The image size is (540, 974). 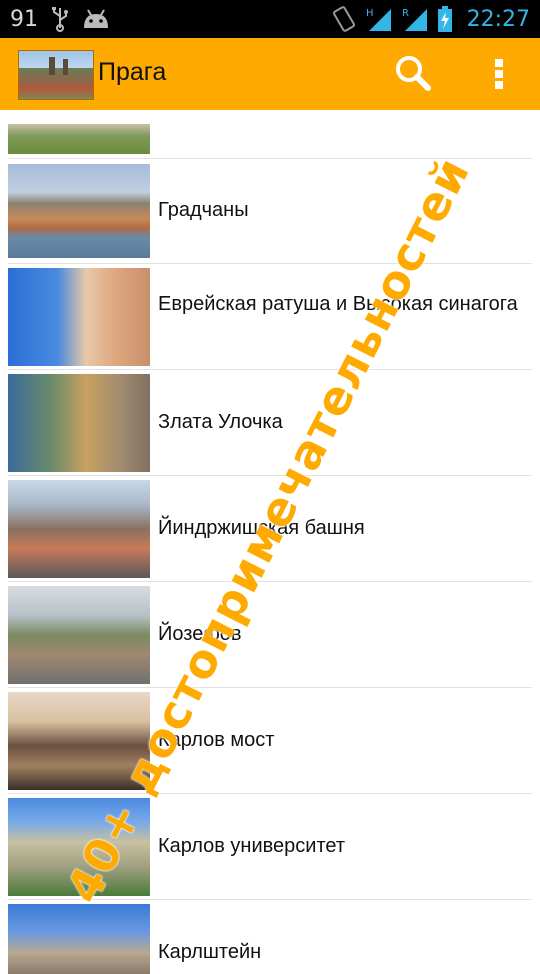 I want to click on svg-text: H, so click(x=370, y=13).